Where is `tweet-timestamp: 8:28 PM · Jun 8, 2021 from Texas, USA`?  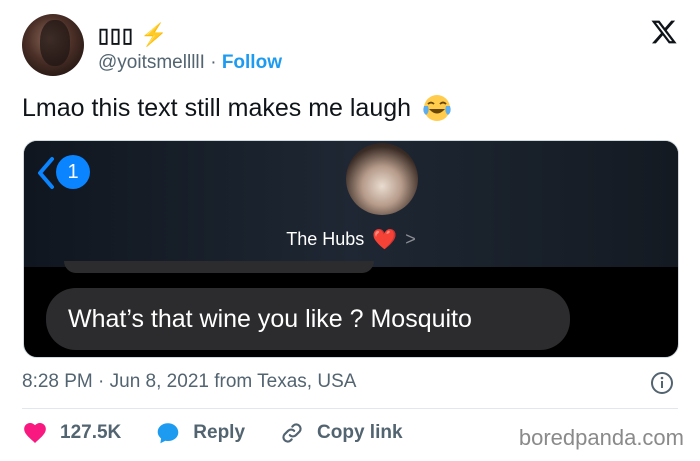 tweet-timestamp: 8:28 PM · Jun 8, 2021 from Texas, USA is located at coordinates (189, 382).